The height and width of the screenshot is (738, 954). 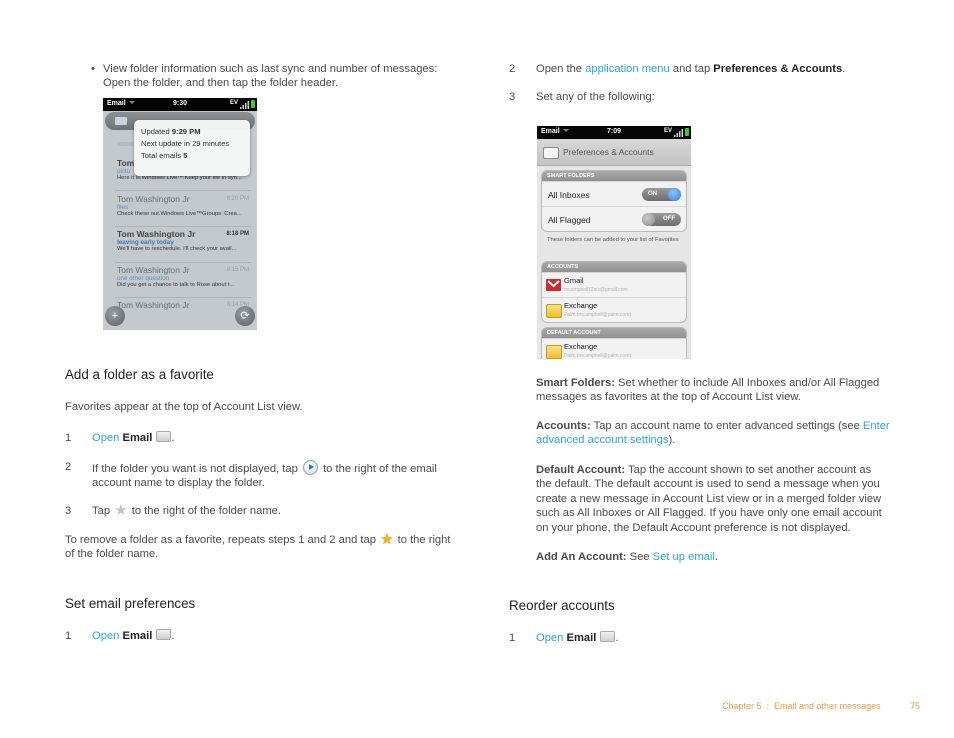 What do you see at coordinates (614, 218) in the screenshot?
I see `all-flagged-row: All Flagged OFF` at bounding box center [614, 218].